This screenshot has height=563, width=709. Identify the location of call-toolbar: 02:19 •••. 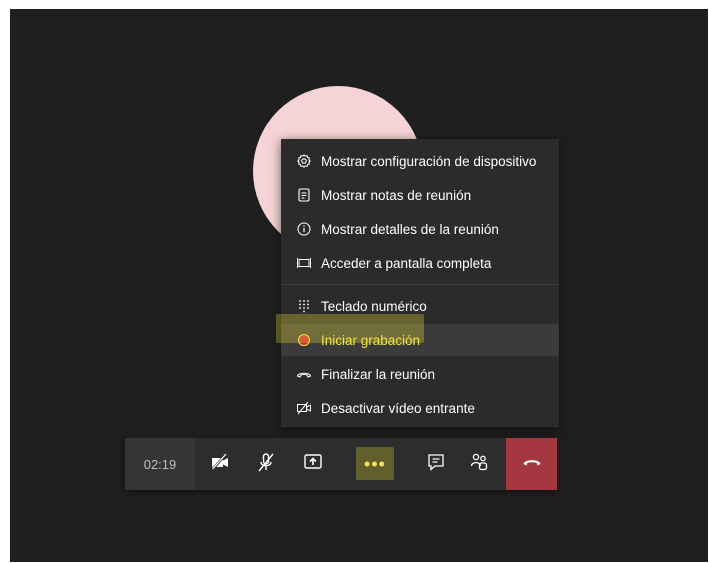
(341, 464).